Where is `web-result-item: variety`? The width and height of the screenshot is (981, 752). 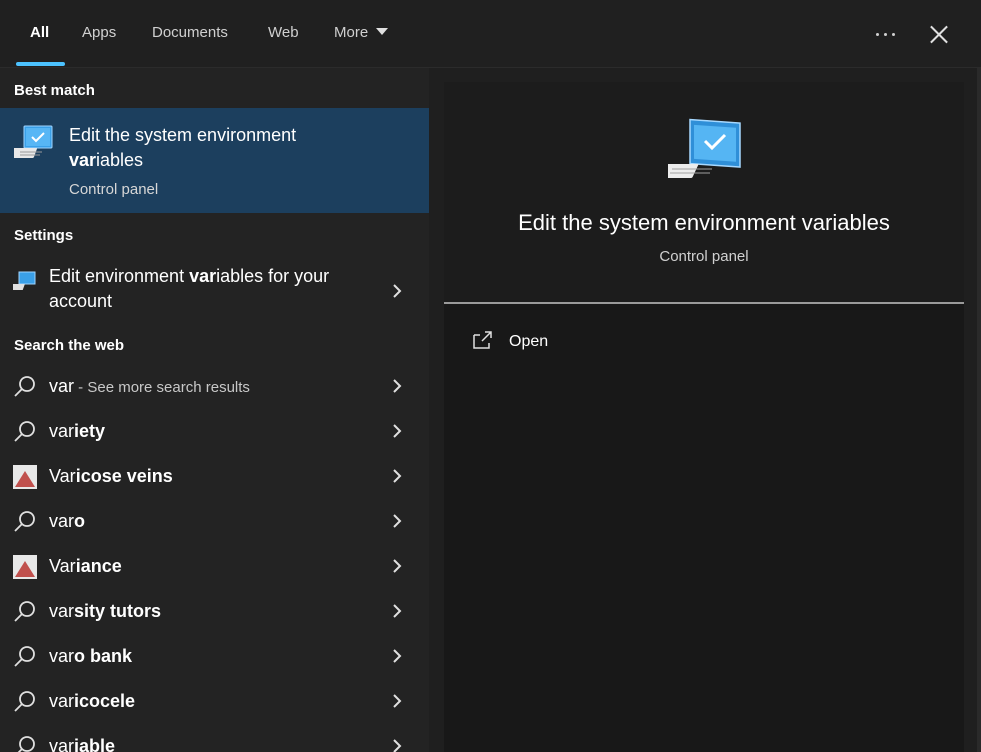
web-result-item: variety is located at coordinates (214, 431).